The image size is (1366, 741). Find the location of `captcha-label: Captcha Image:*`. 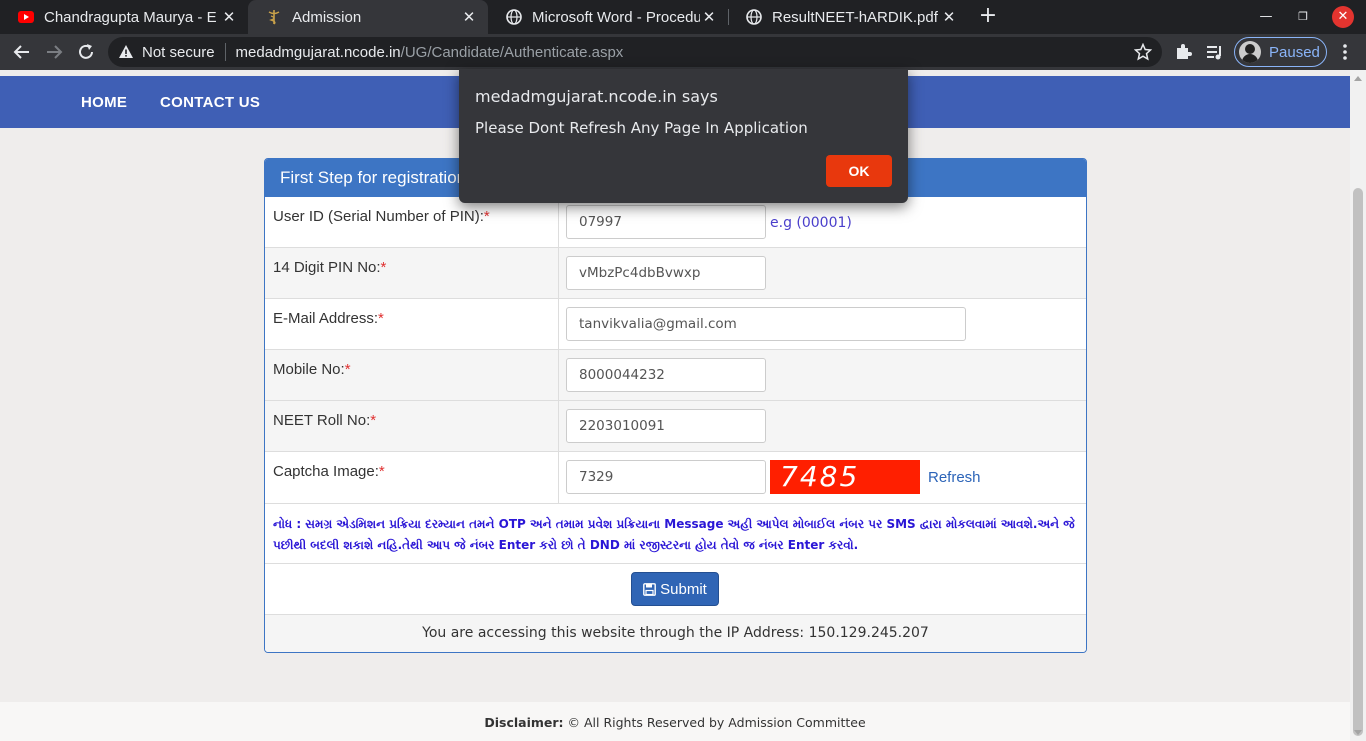

captcha-label: Captcha Image:* is located at coordinates (329, 471).